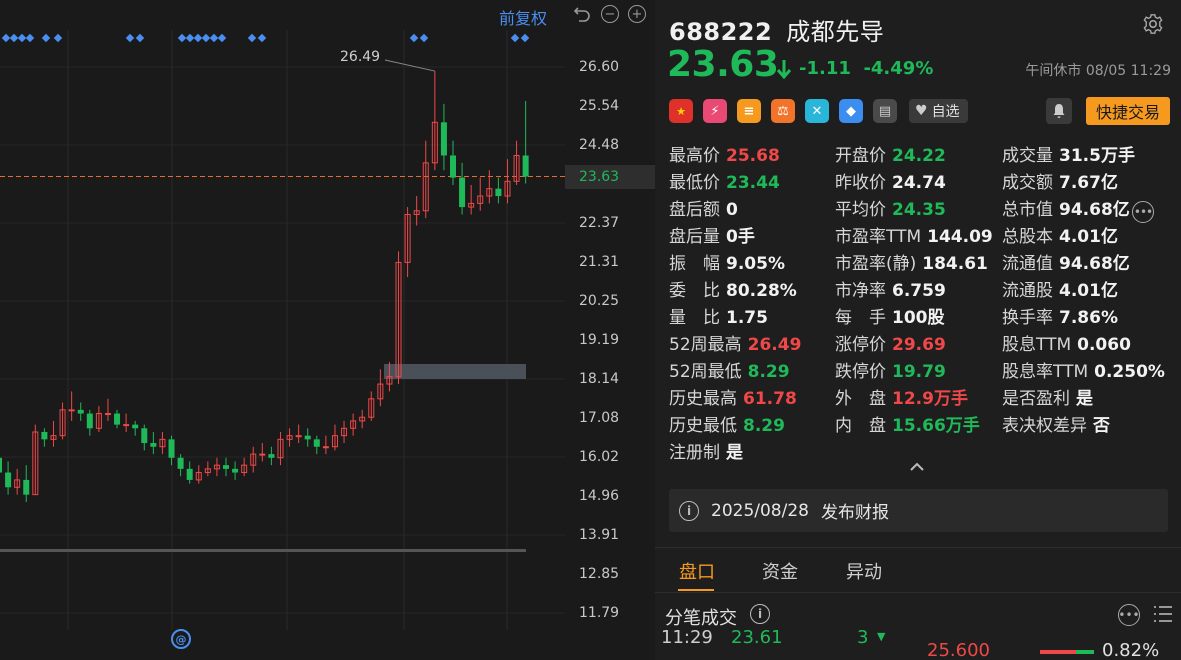 This screenshot has height=660, width=1181. Describe the element at coordinates (599, 106) in the screenshot. I see `price-tick: 25.54` at that location.